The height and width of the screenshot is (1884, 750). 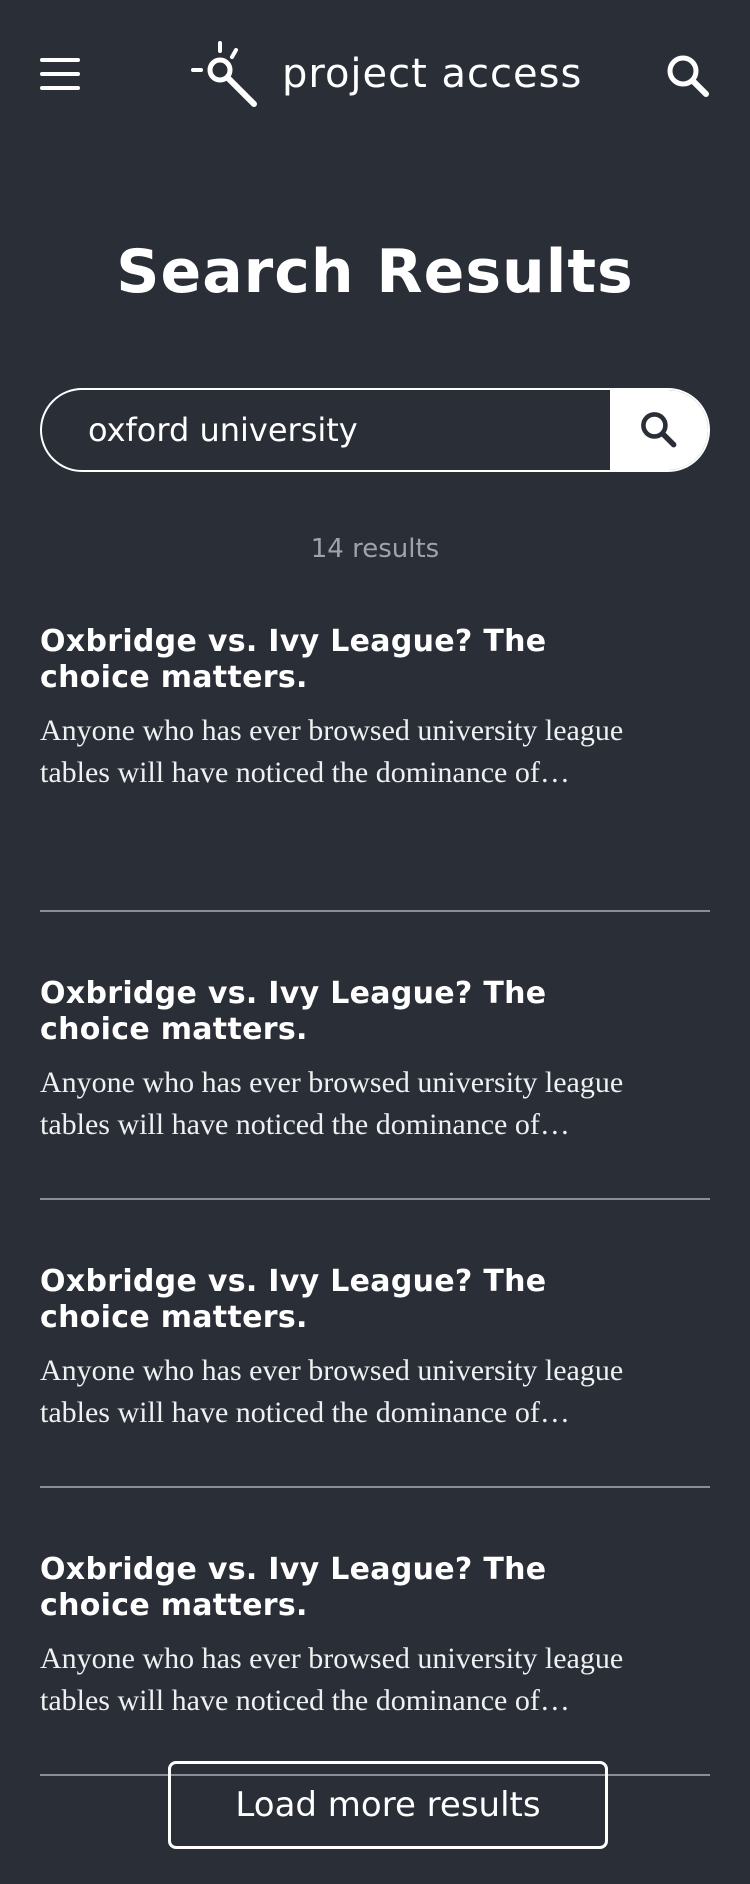 I want to click on project-access-logo-icon, so click(x=224, y=74).